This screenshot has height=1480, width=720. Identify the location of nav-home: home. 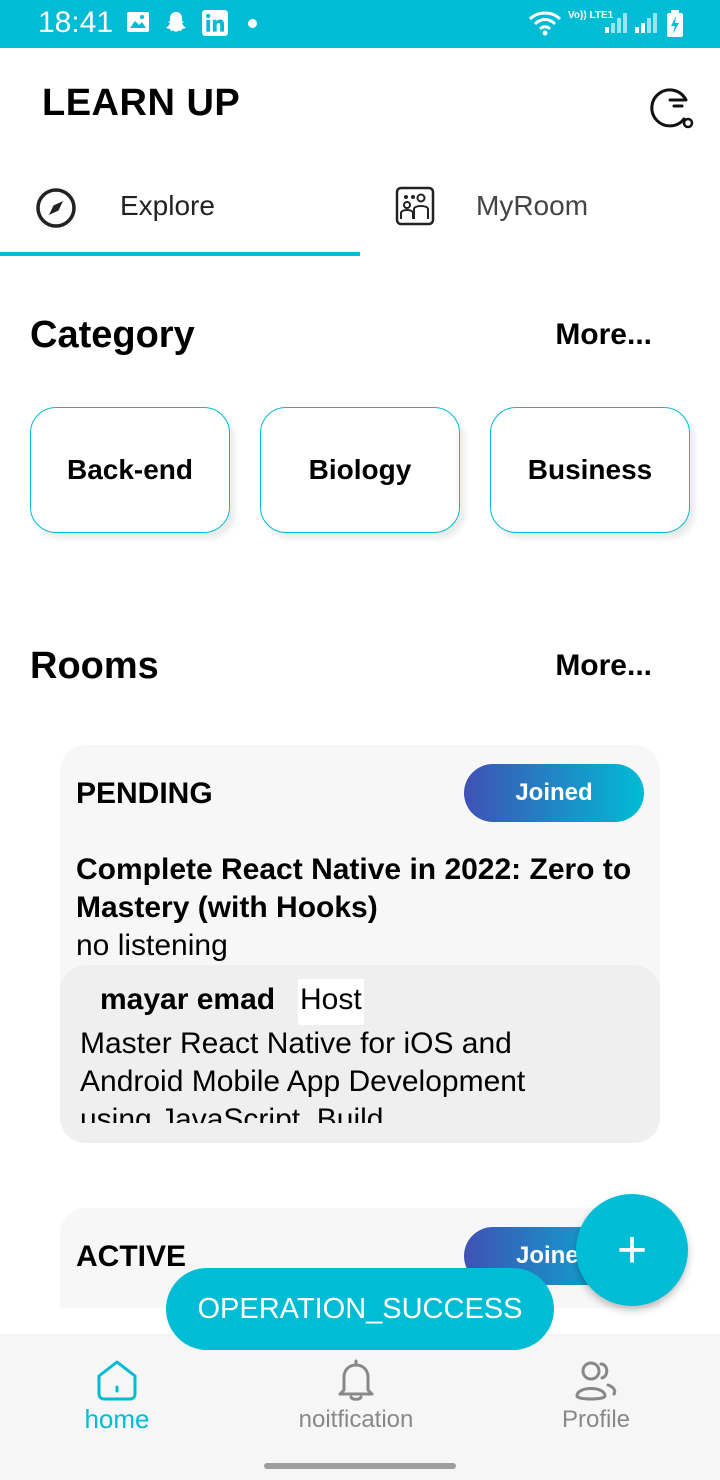
(117, 1392).